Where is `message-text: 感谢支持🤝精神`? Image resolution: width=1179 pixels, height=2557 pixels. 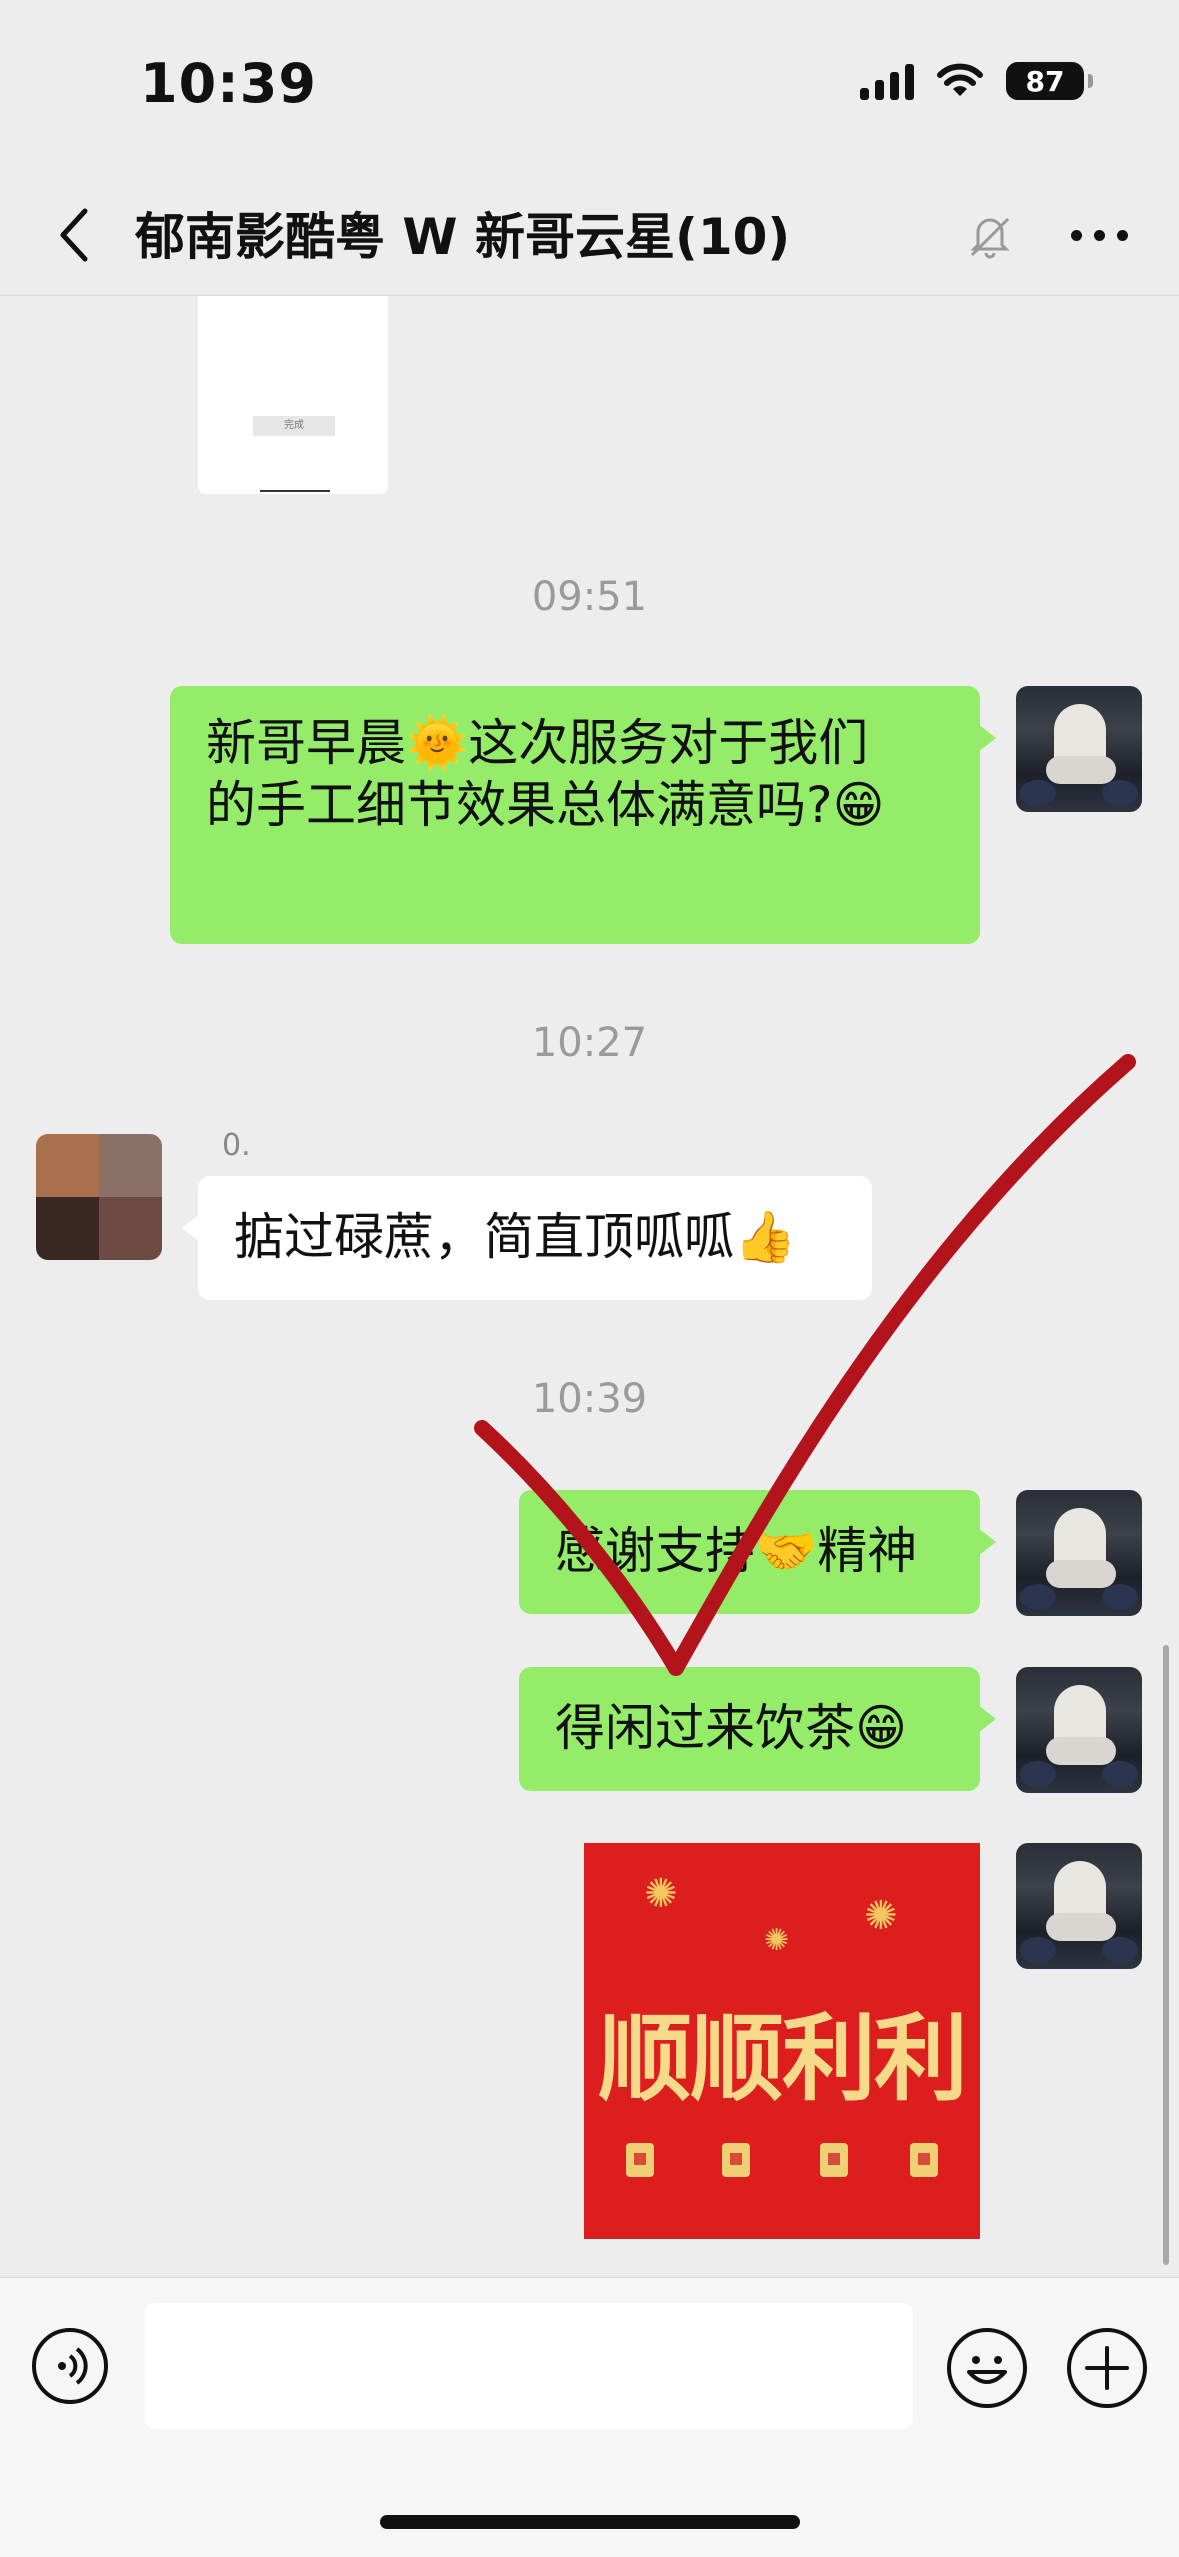 message-text: 感谢支持🤝精神 is located at coordinates (736, 1551).